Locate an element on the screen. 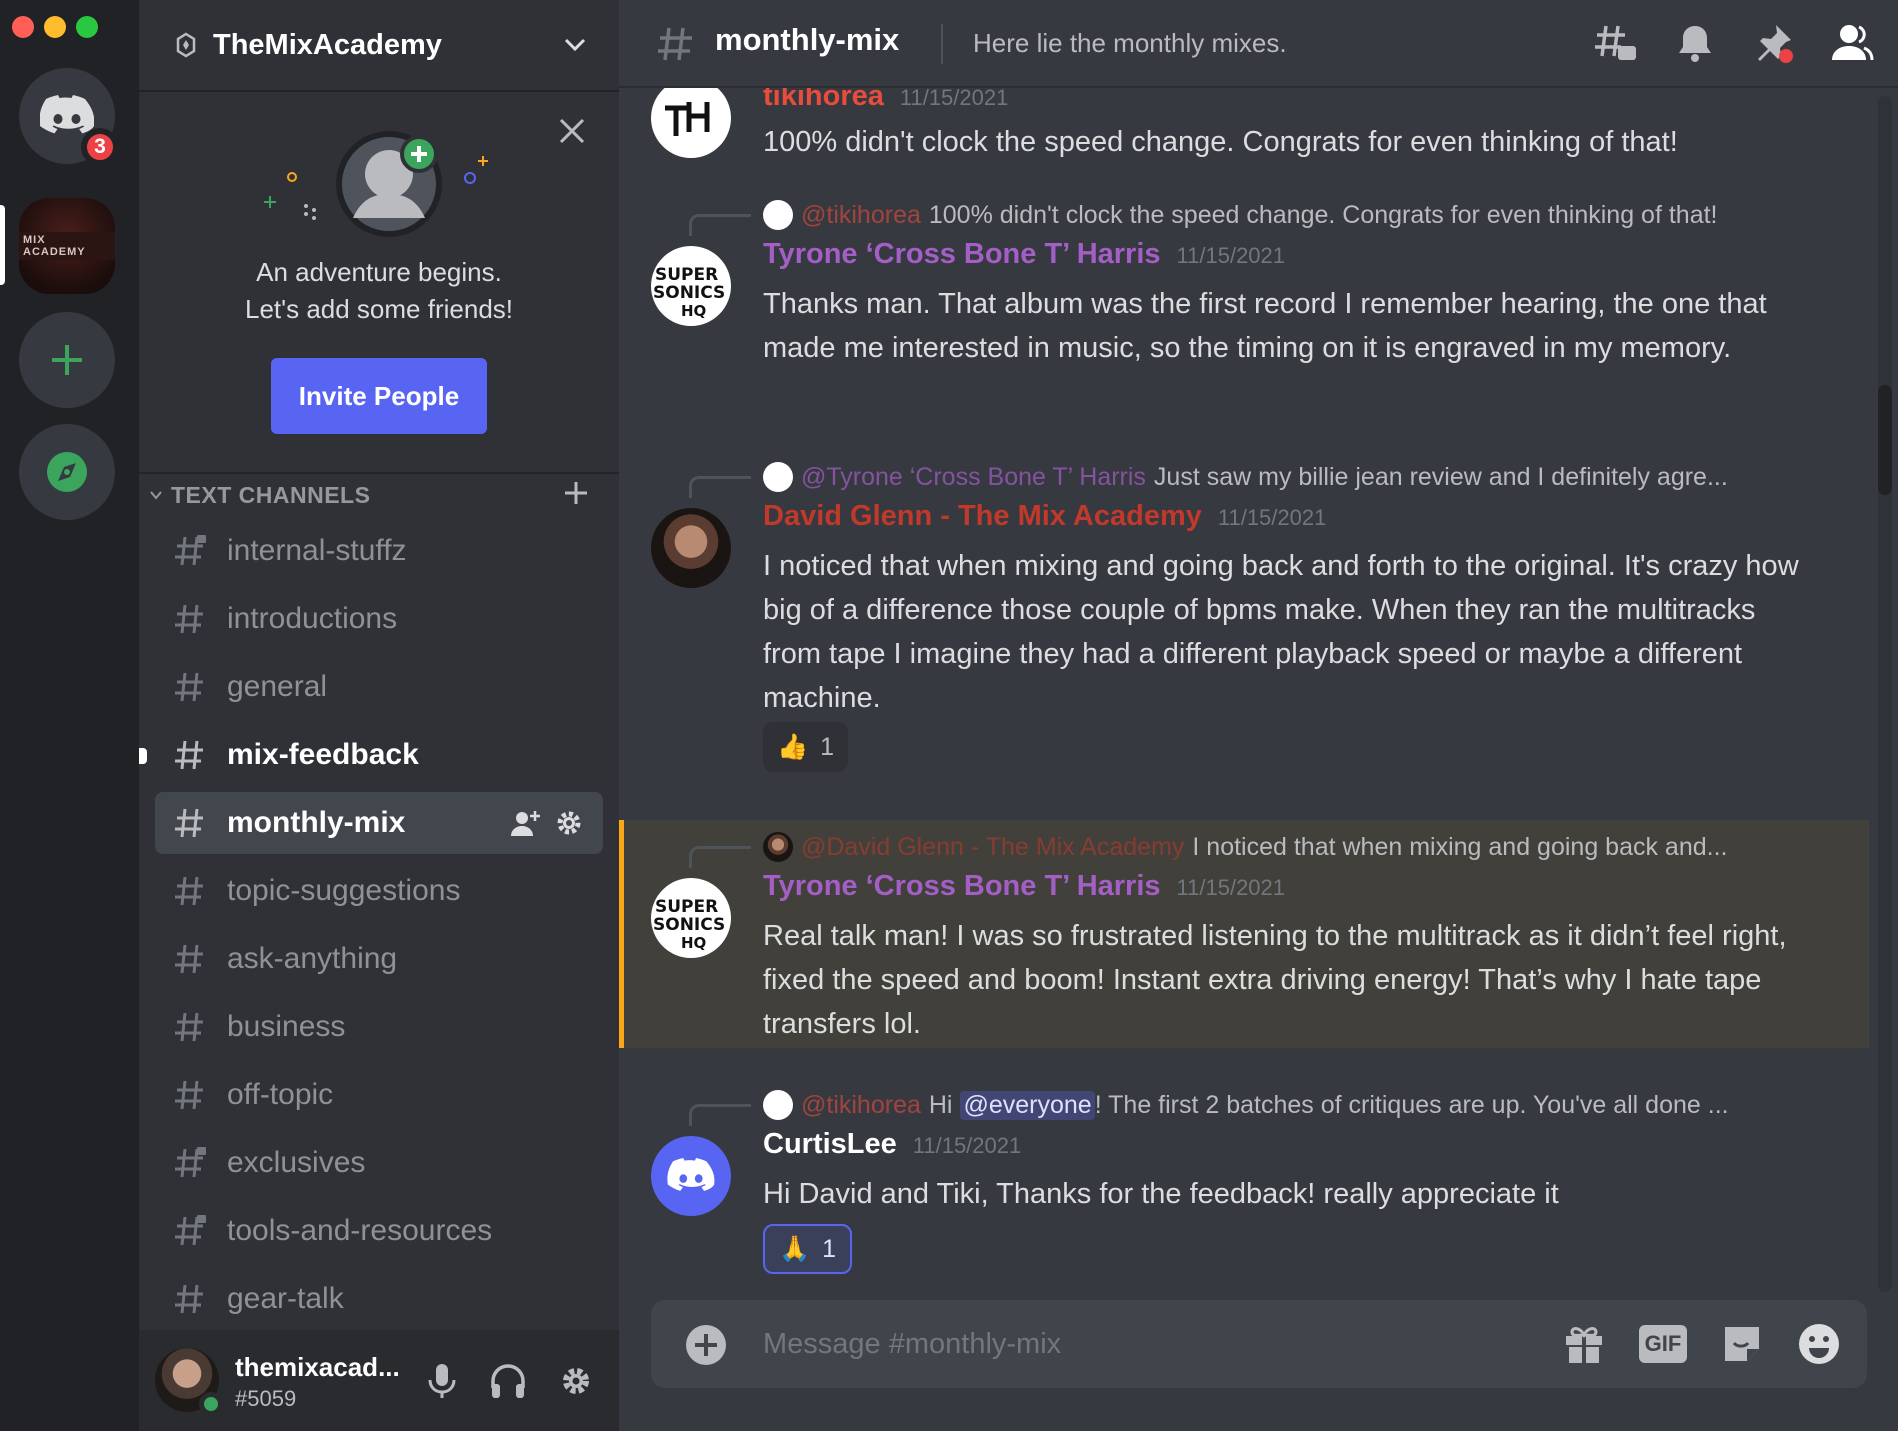 Image resolution: width=1898 pixels, height=1431 pixels. unread-indicator is located at coordinates (143, 756).